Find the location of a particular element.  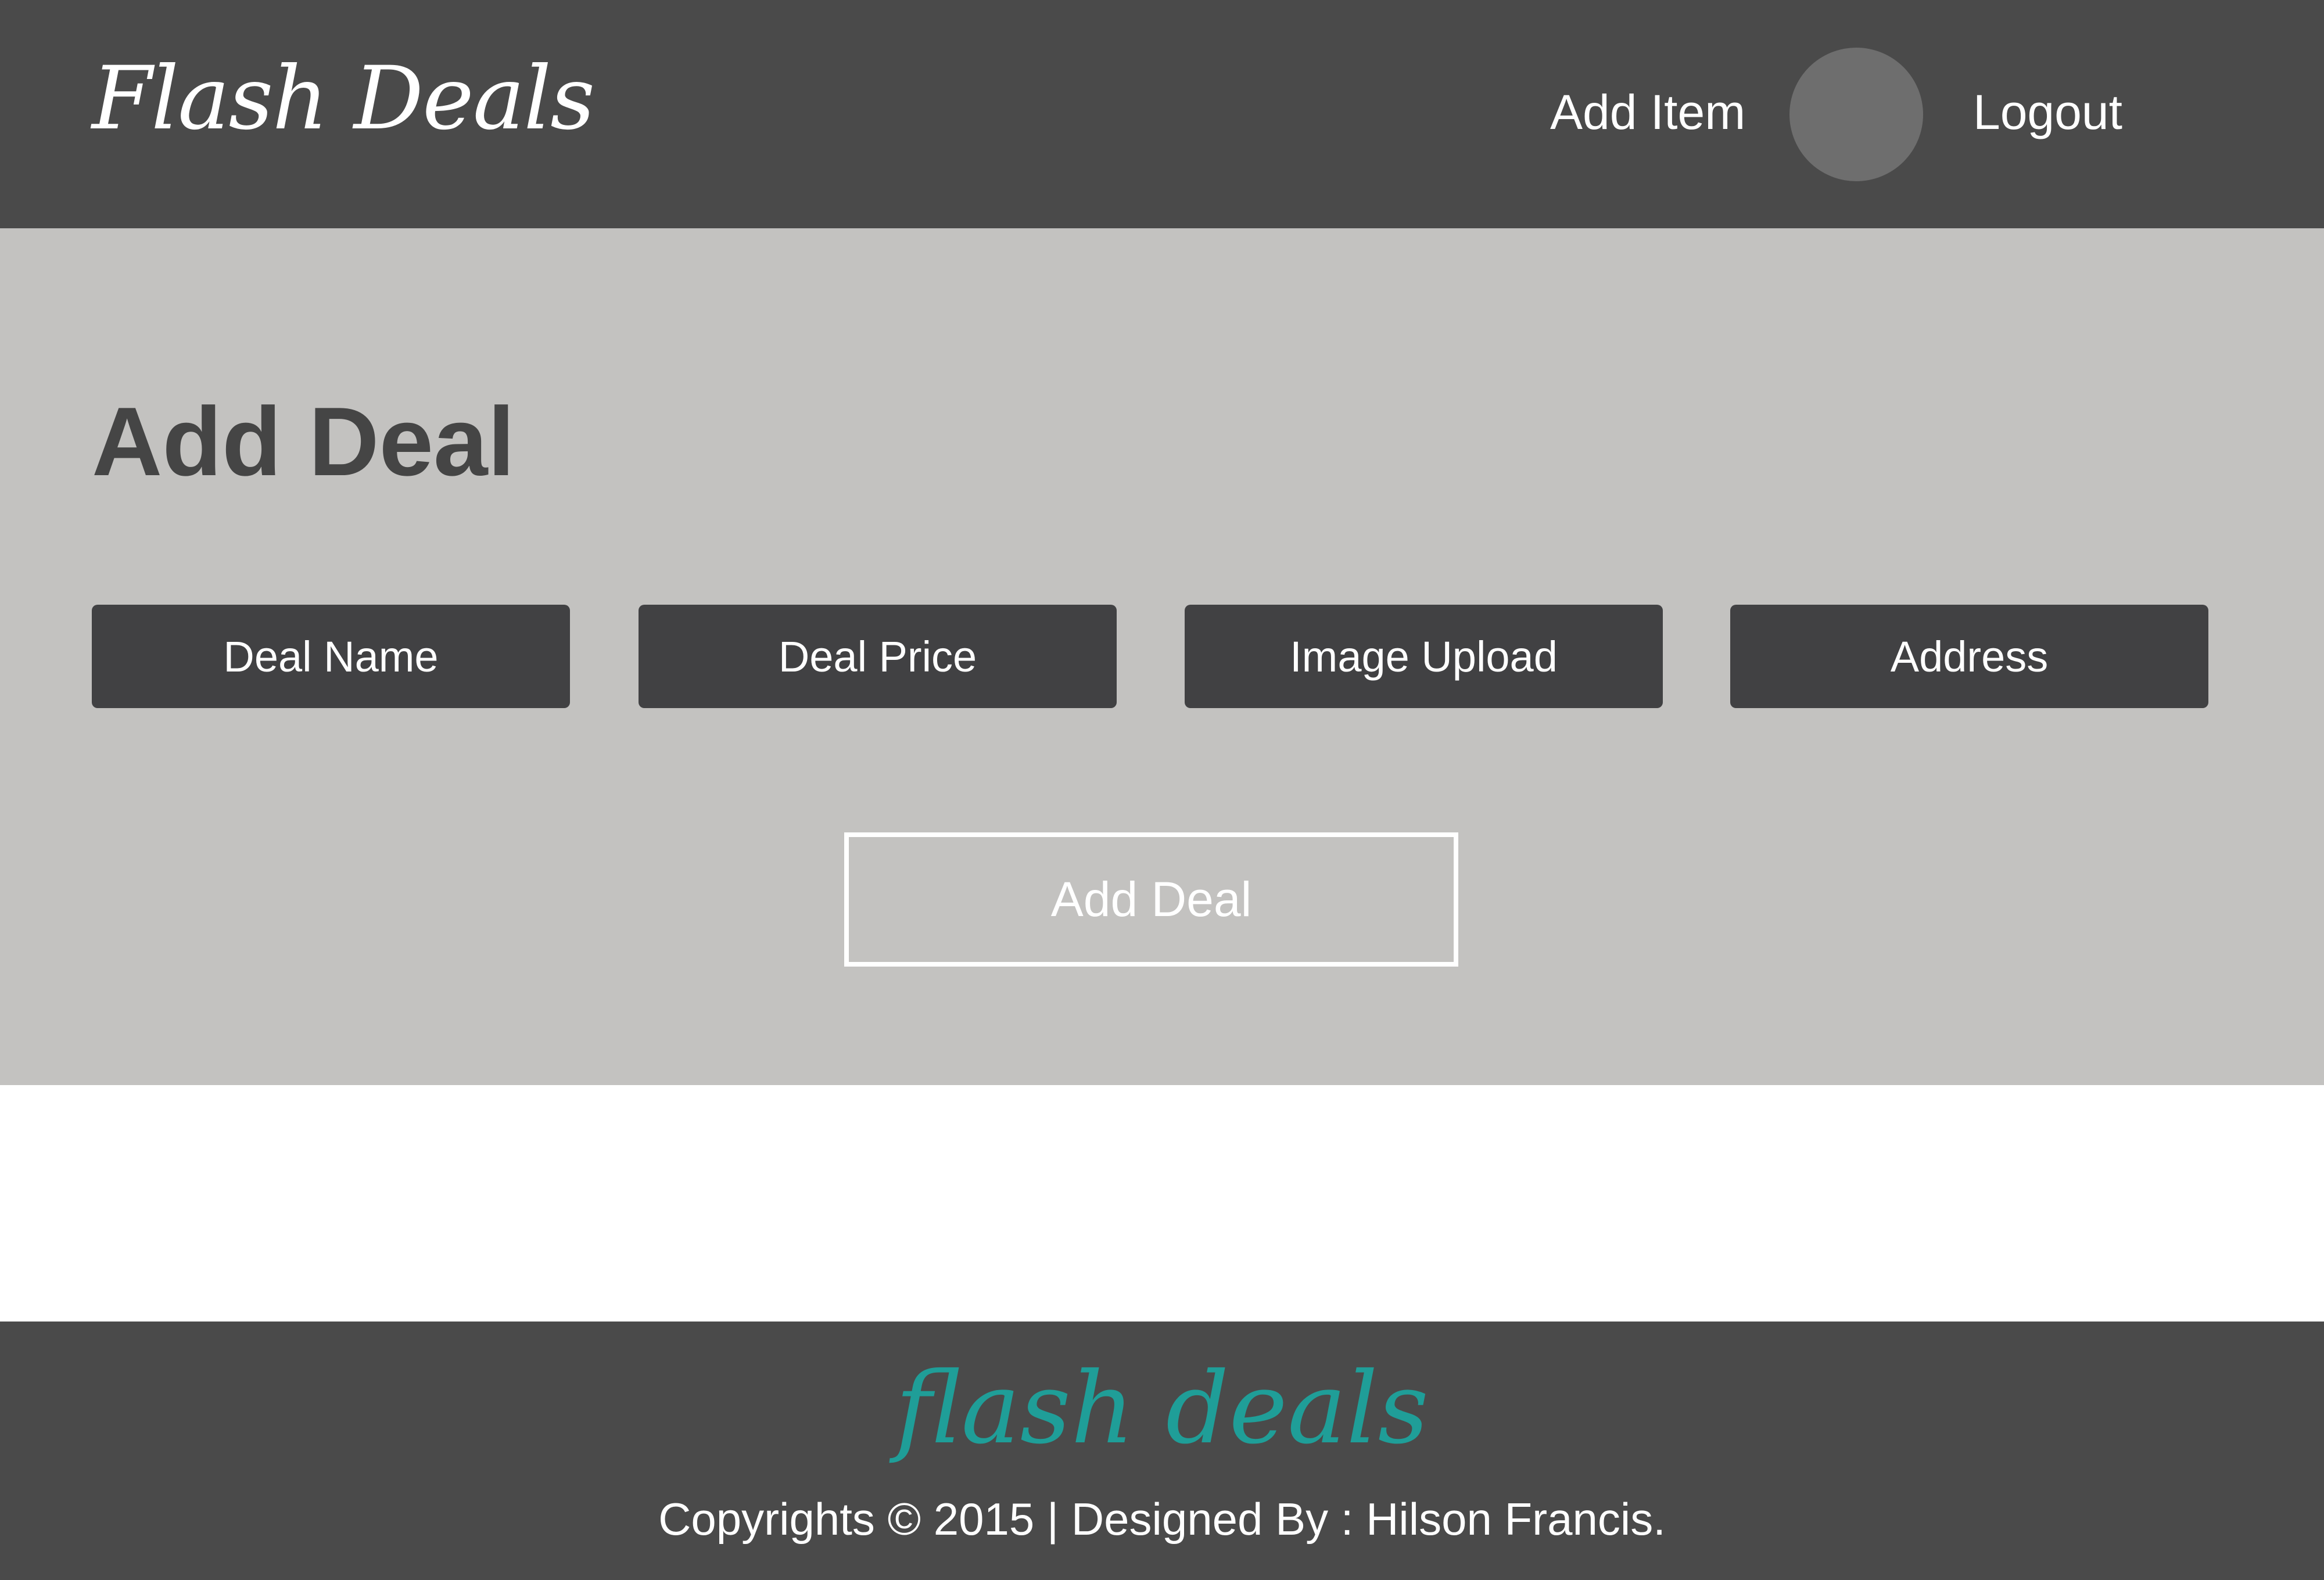

image-upload-field is located at coordinates (1424, 657).